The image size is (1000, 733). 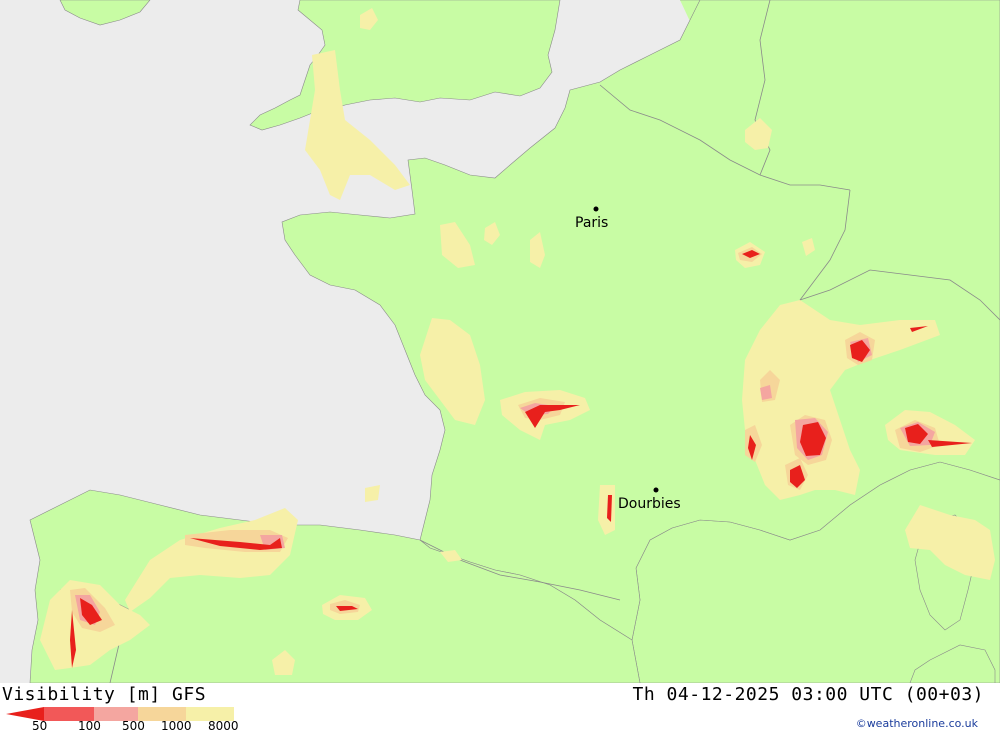 I want to click on city-label-dourbies: Dourbies, so click(x=649, y=504).